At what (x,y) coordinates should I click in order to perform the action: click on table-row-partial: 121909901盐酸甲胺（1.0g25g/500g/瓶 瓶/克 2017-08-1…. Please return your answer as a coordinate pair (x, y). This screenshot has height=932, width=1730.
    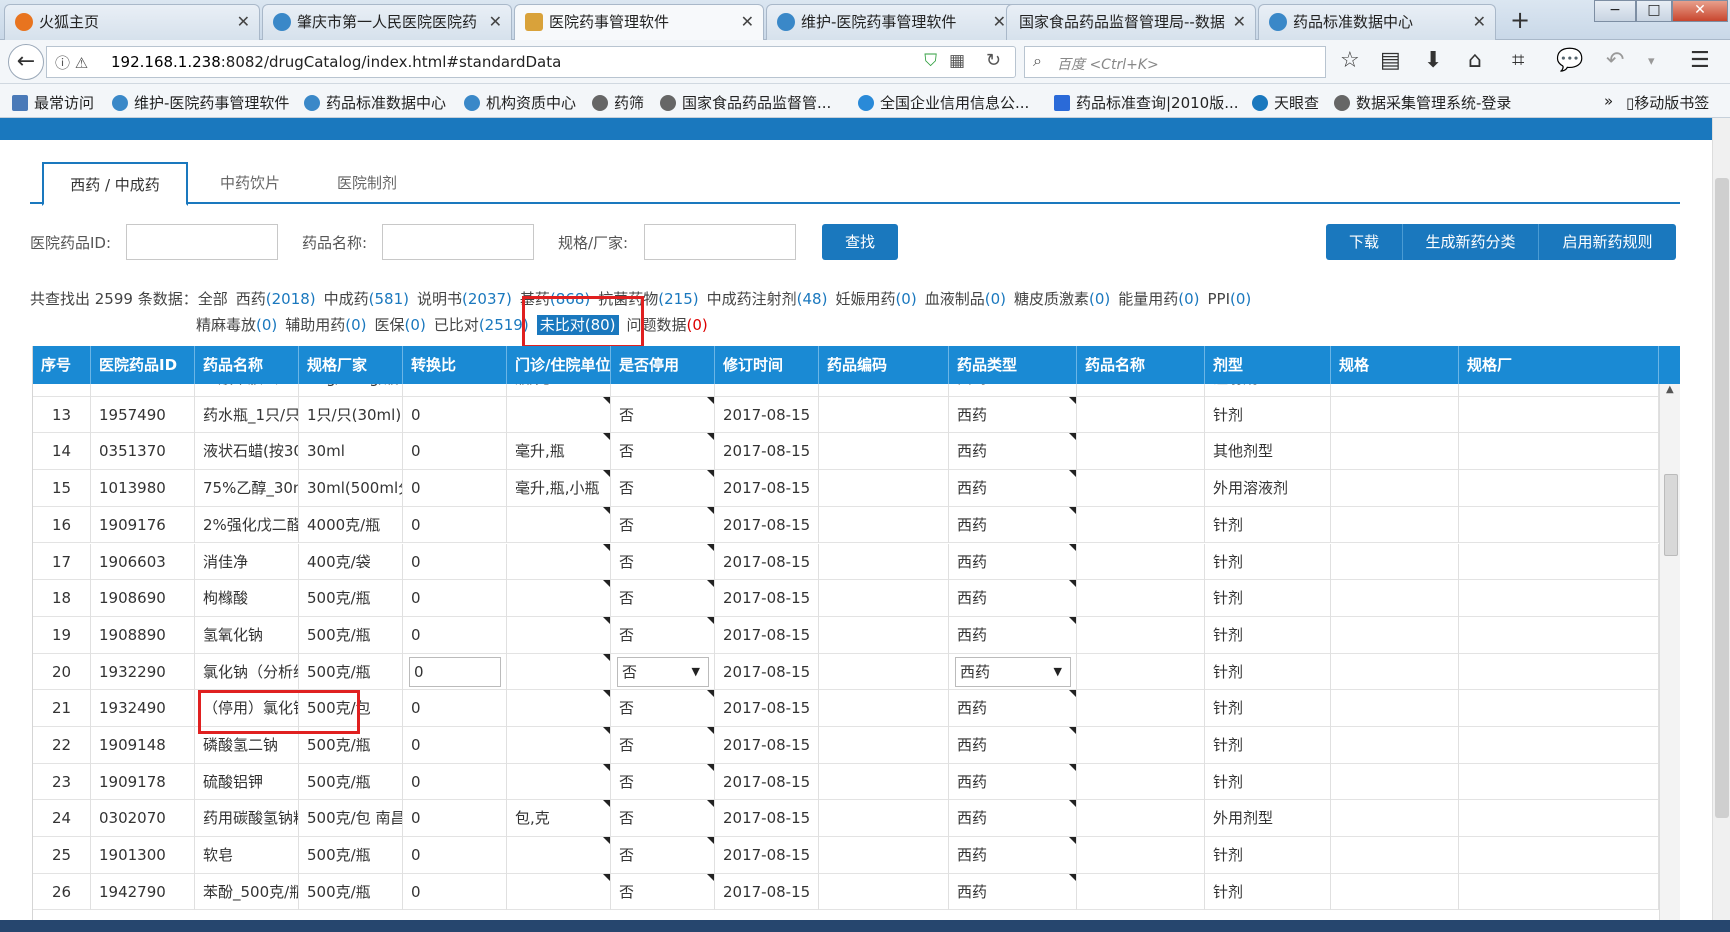
    Looking at the image, I should click on (846, 390).